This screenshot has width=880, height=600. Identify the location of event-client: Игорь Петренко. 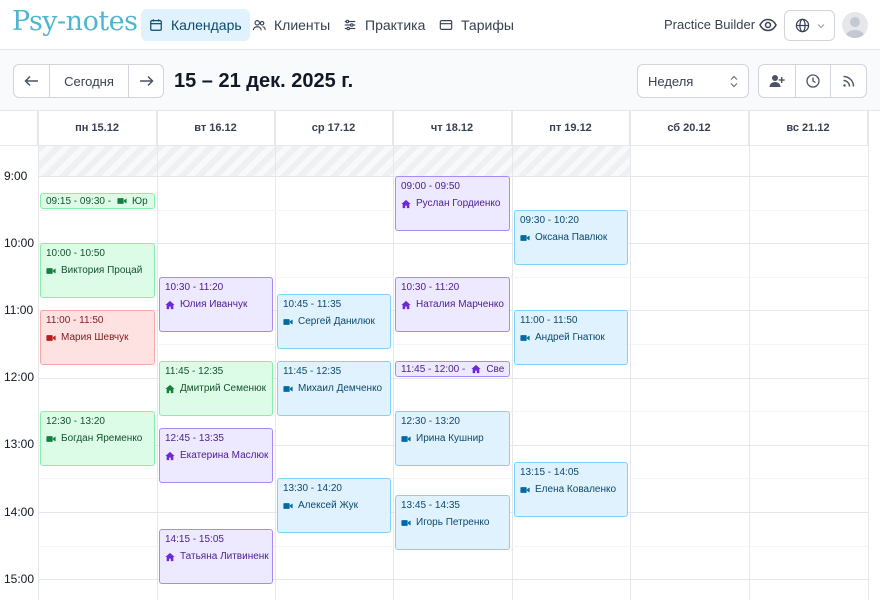
(452, 522).